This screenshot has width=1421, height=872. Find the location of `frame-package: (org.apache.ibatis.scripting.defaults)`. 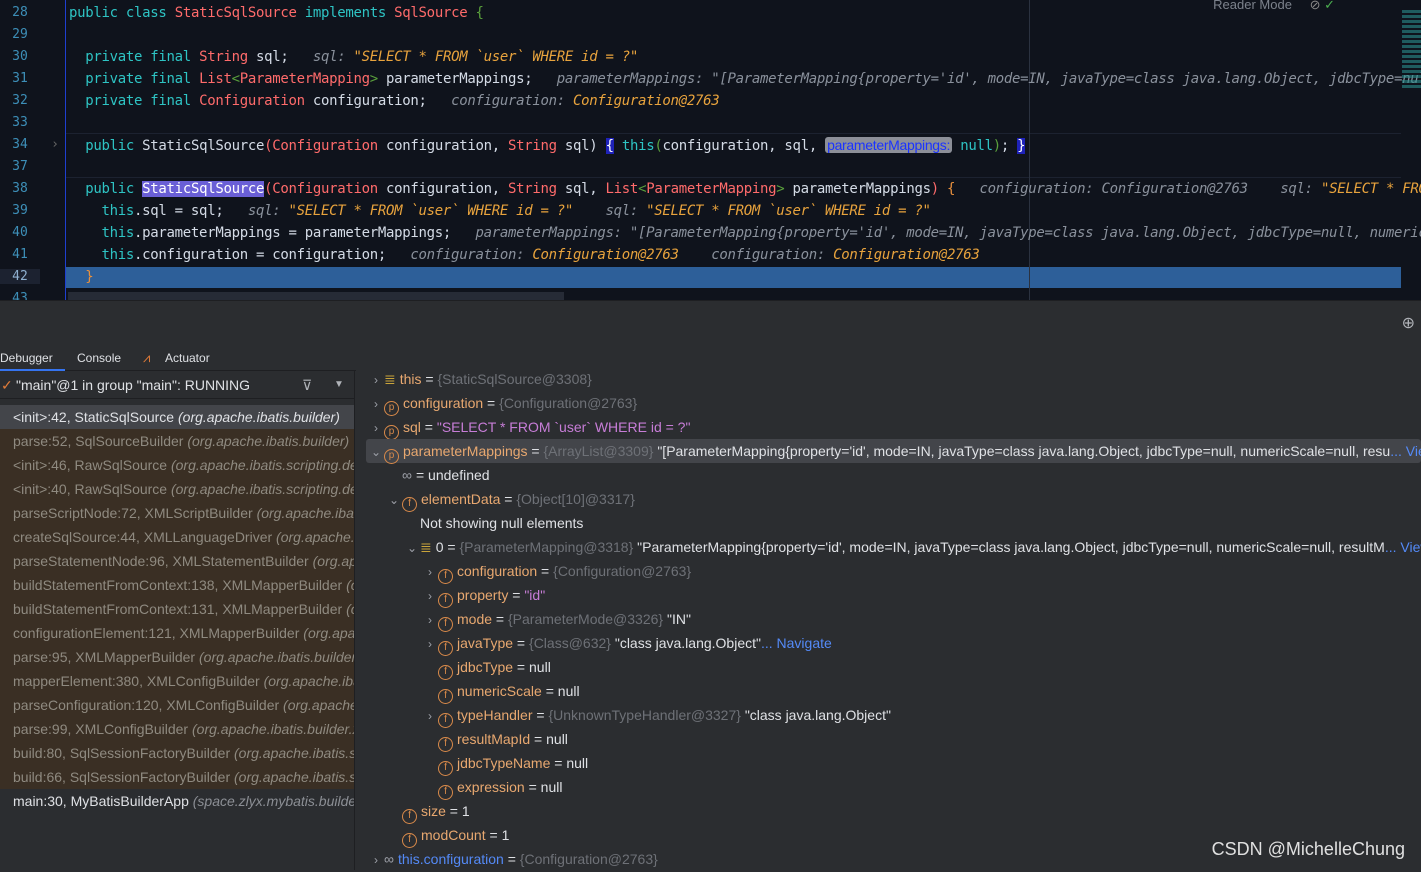

frame-package: (org.apache.ibatis.scripting.defaults) is located at coordinates (262, 489).